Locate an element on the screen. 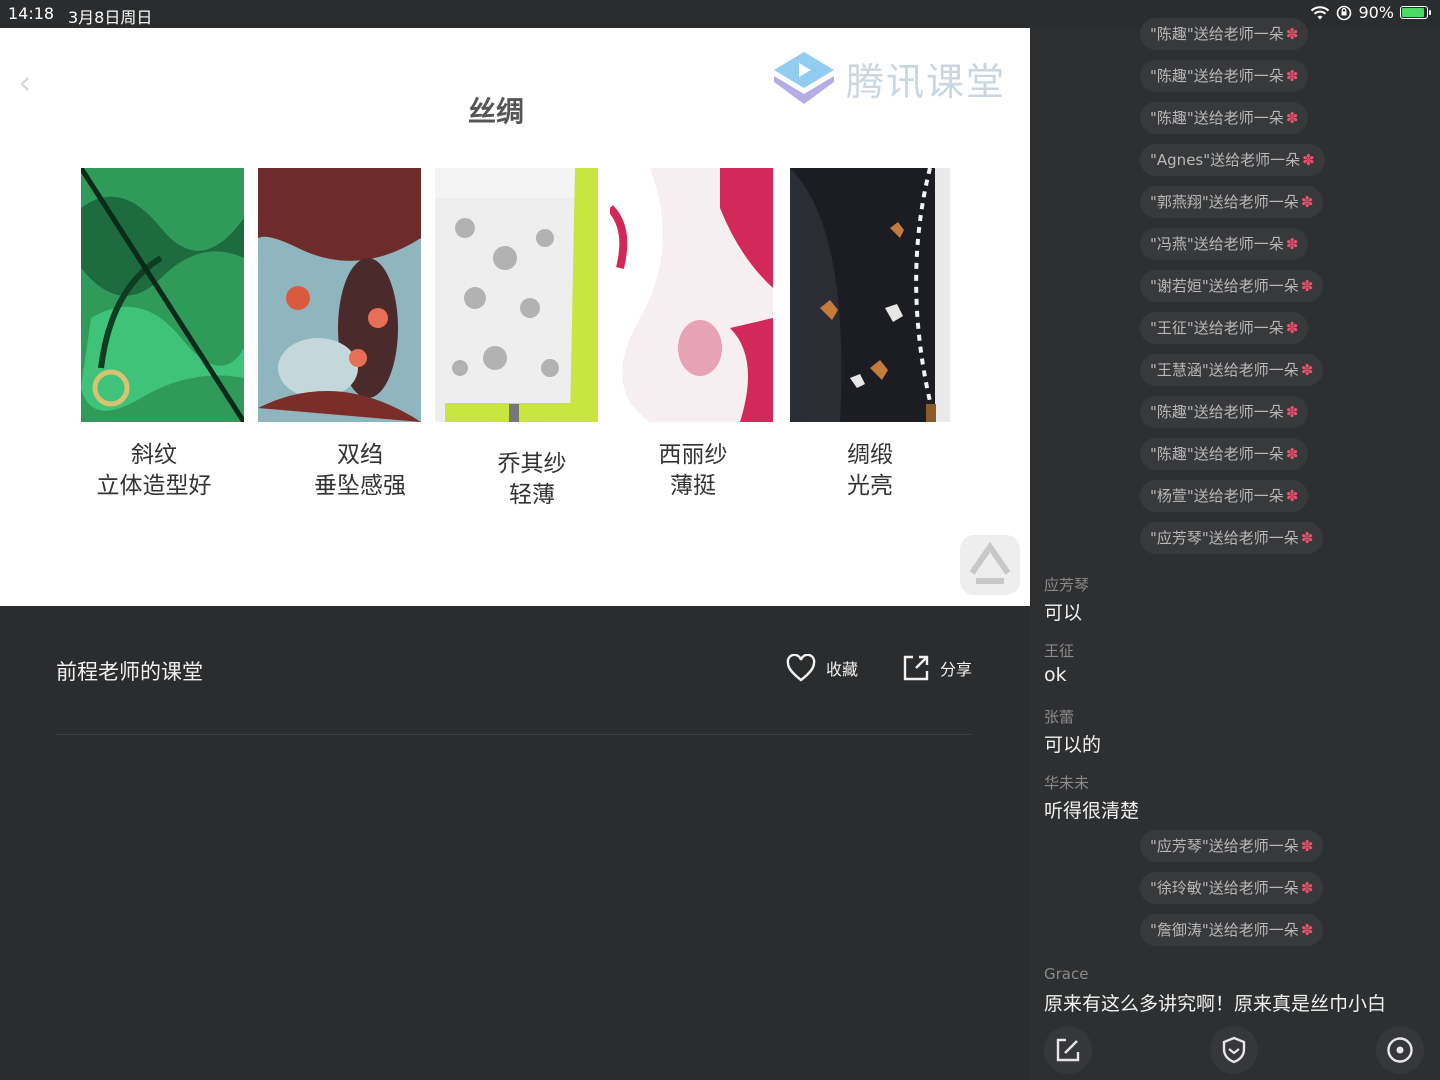 The height and width of the screenshot is (1080, 1440). gift-notice: "谢若姮"送给老师一朵 ✽ is located at coordinates (1232, 286).